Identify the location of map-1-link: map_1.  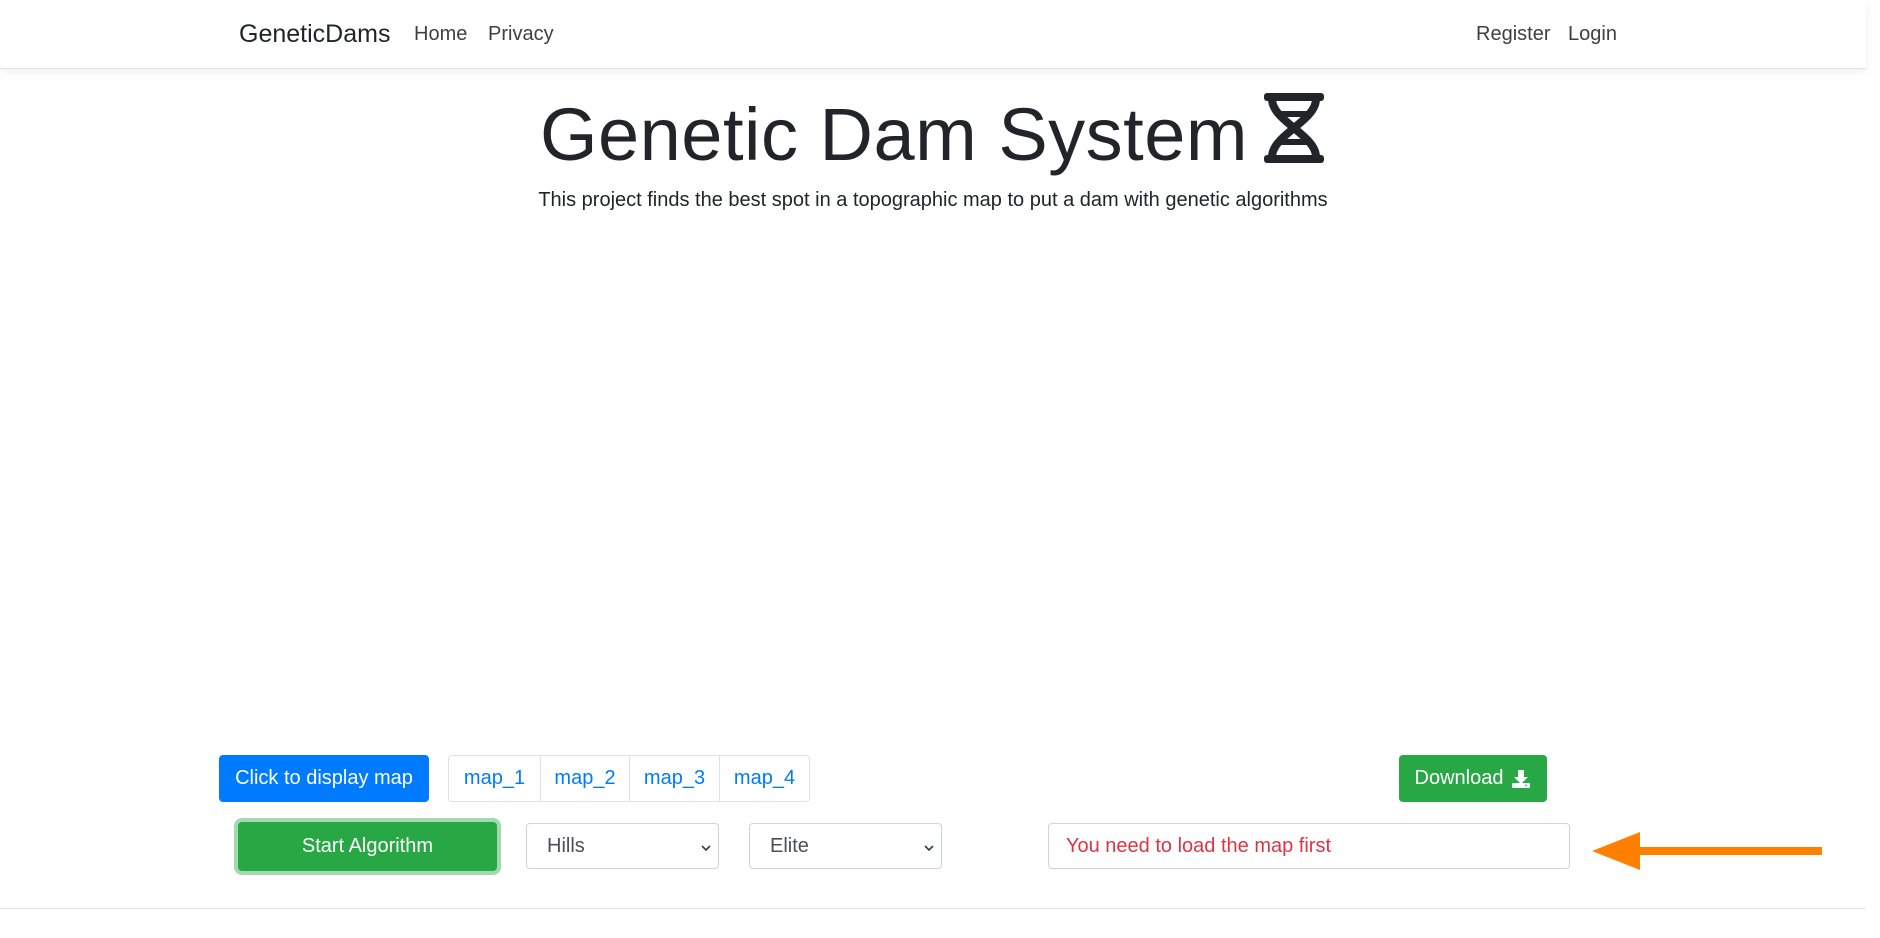
(494, 778).